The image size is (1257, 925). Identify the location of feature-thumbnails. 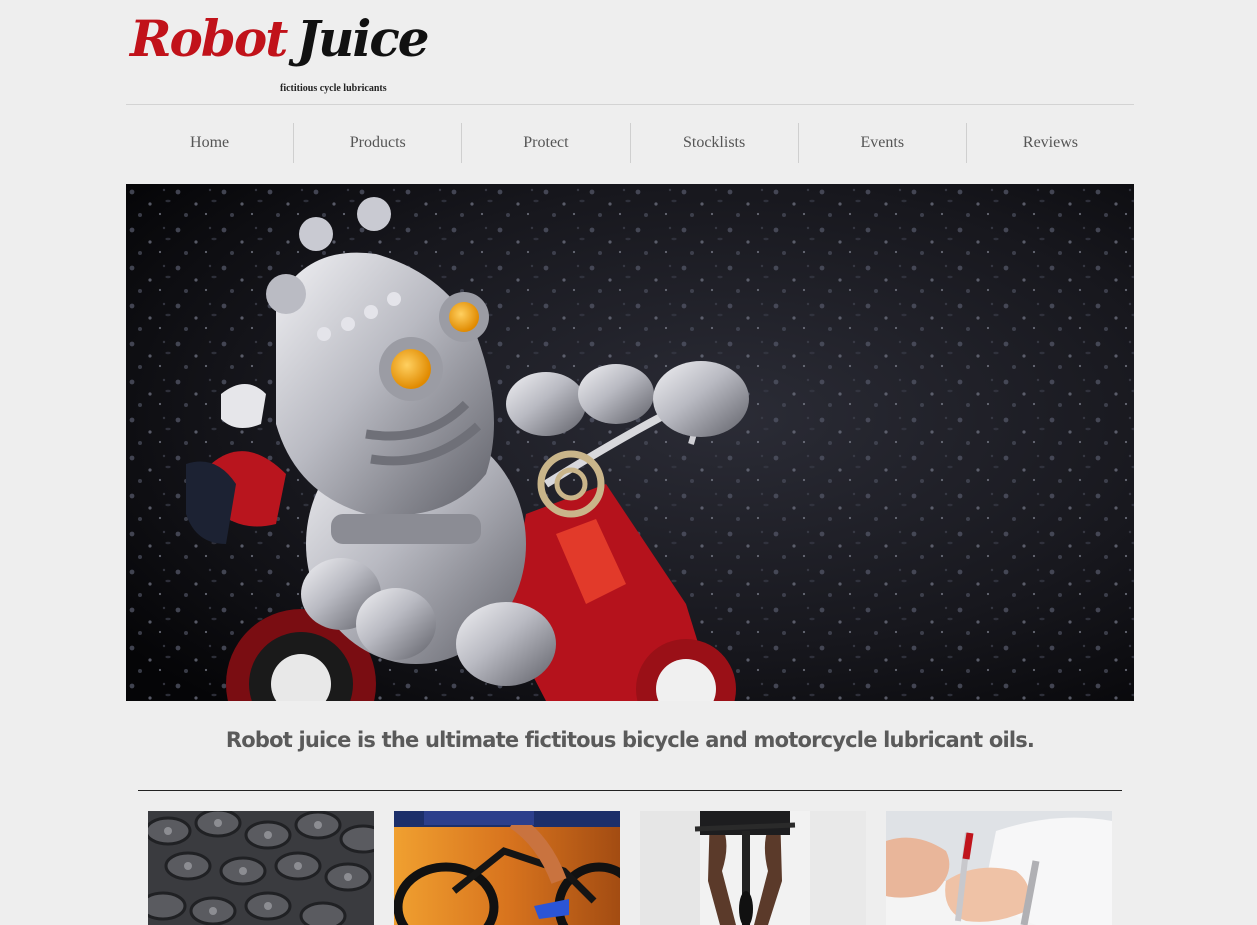
(630, 868).